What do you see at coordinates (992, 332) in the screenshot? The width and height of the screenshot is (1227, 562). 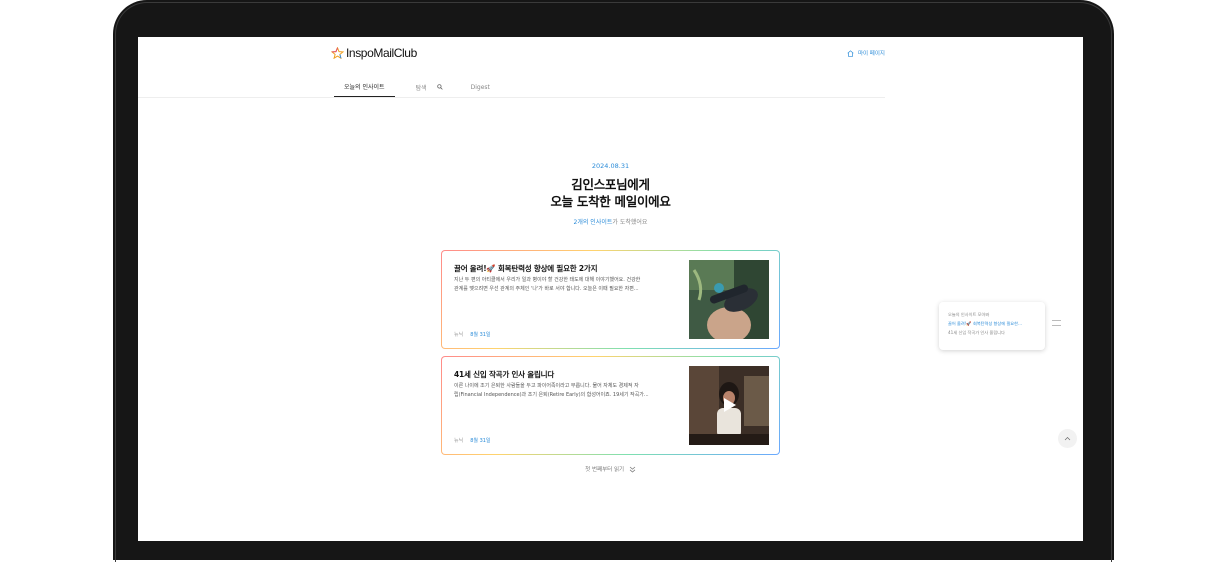 I see `toc-item: 41세 신입 작곡가 인사 올립니다` at bounding box center [992, 332].